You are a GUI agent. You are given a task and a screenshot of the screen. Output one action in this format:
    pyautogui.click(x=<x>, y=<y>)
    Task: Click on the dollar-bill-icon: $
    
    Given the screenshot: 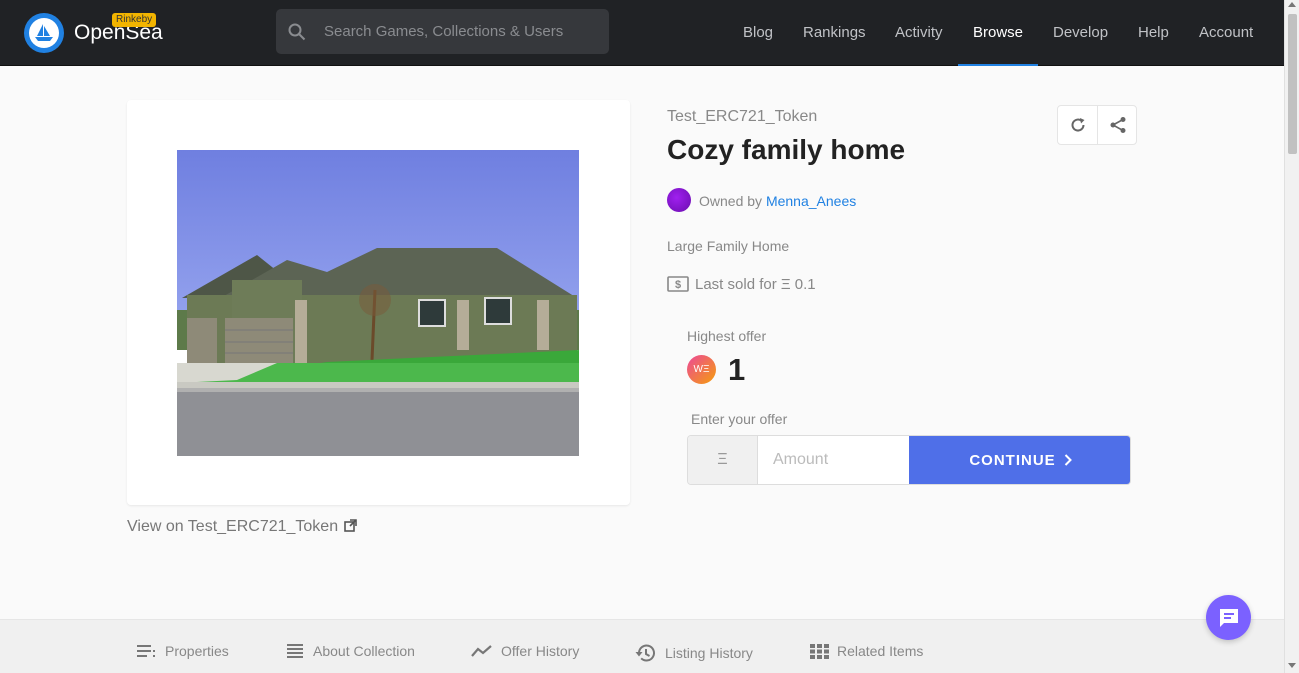 What is the action you would take?
    pyautogui.click(x=678, y=284)
    